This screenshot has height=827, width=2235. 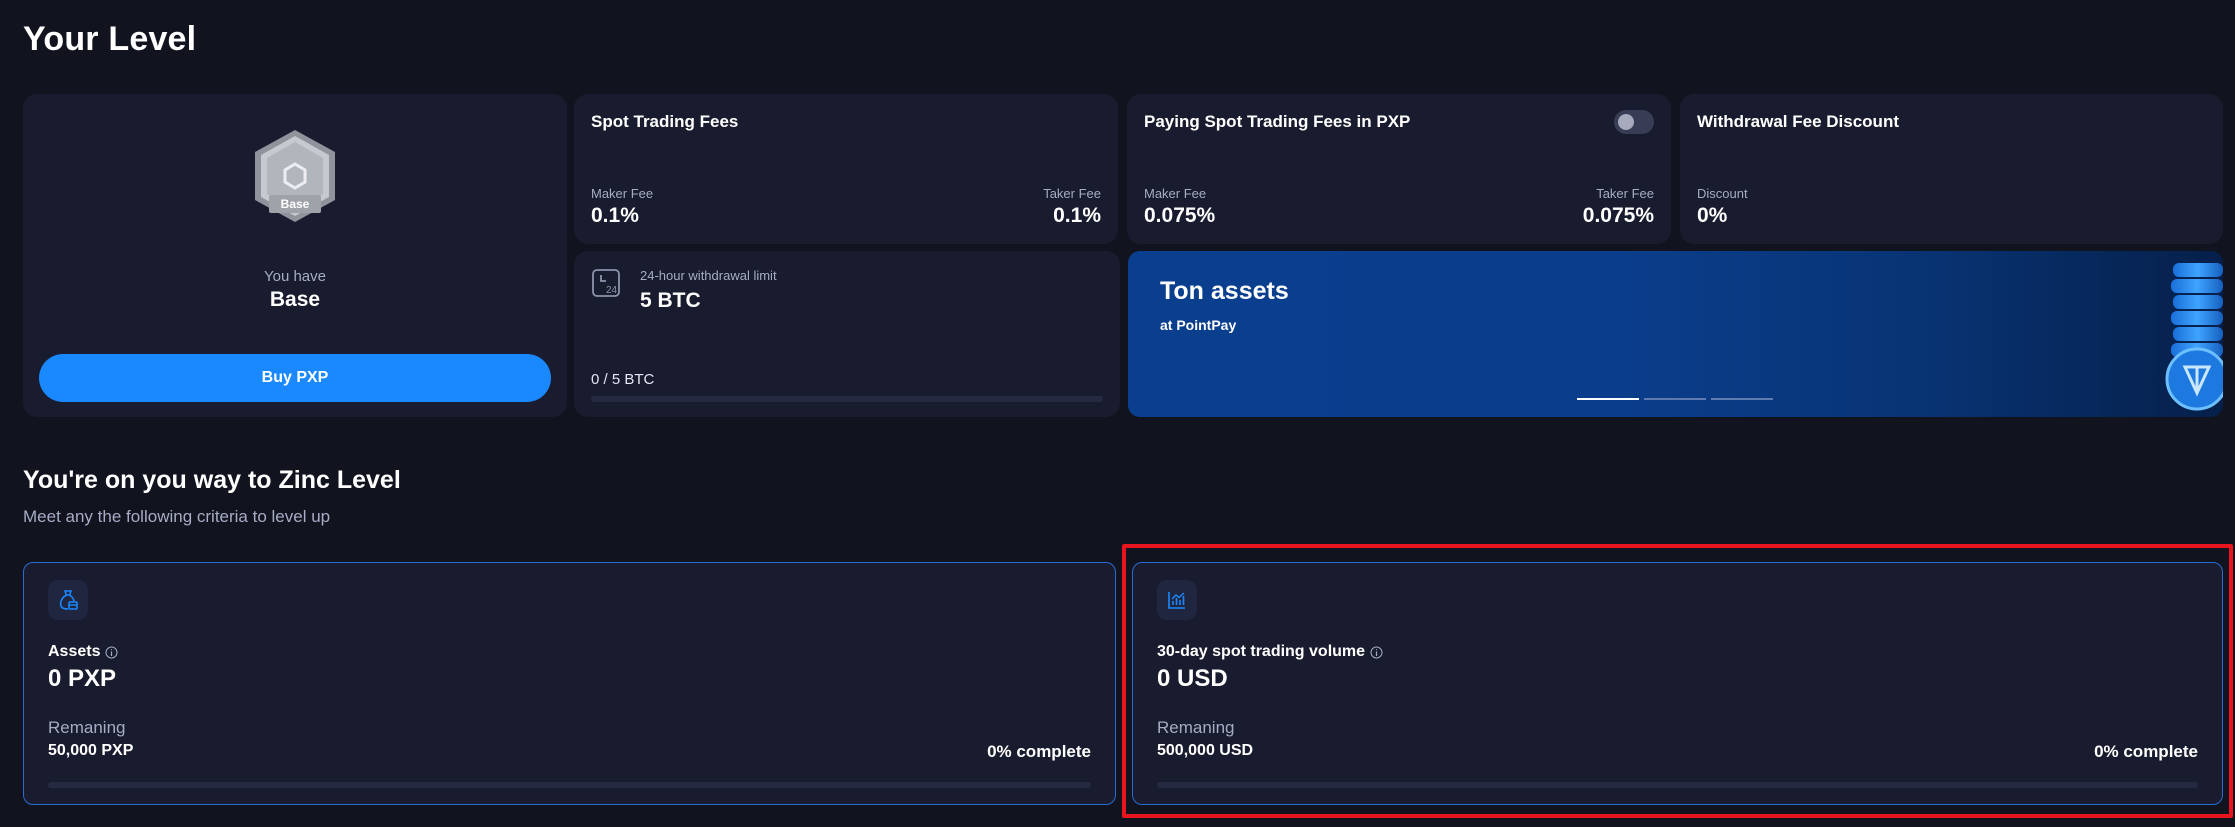 What do you see at coordinates (87, 727) in the screenshot?
I see `assets-remaining-label: Remaning` at bounding box center [87, 727].